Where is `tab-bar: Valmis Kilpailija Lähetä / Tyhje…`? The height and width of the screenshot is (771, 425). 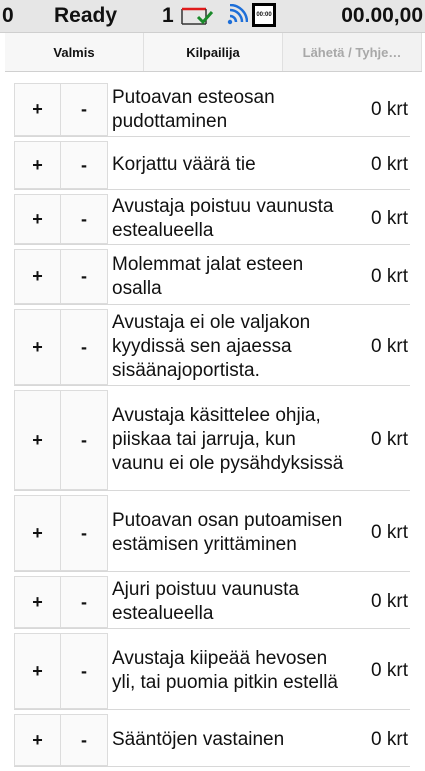 tab-bar: Valmis Kilpailija Lähetä / Tyhje… is located at coordinates (213, 52).